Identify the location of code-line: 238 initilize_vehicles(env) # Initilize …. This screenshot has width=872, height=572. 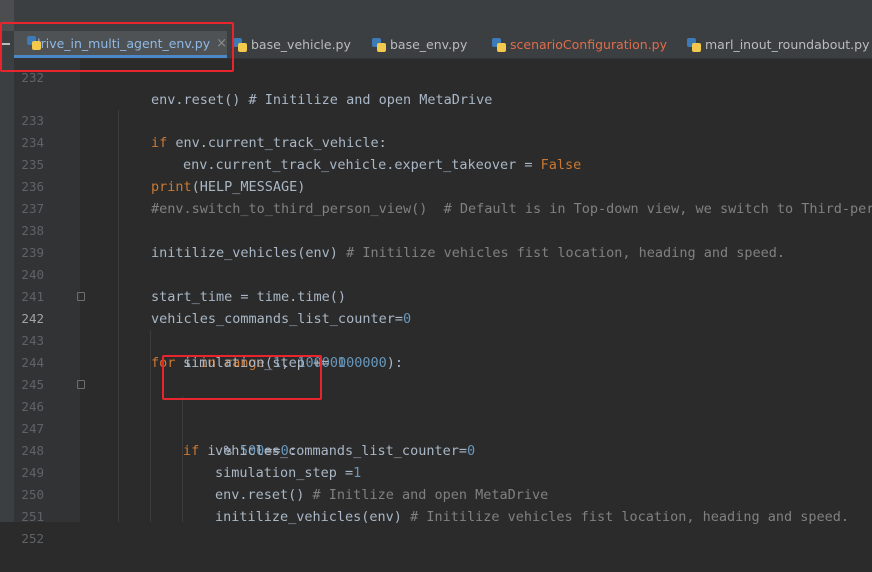
(436, 229).